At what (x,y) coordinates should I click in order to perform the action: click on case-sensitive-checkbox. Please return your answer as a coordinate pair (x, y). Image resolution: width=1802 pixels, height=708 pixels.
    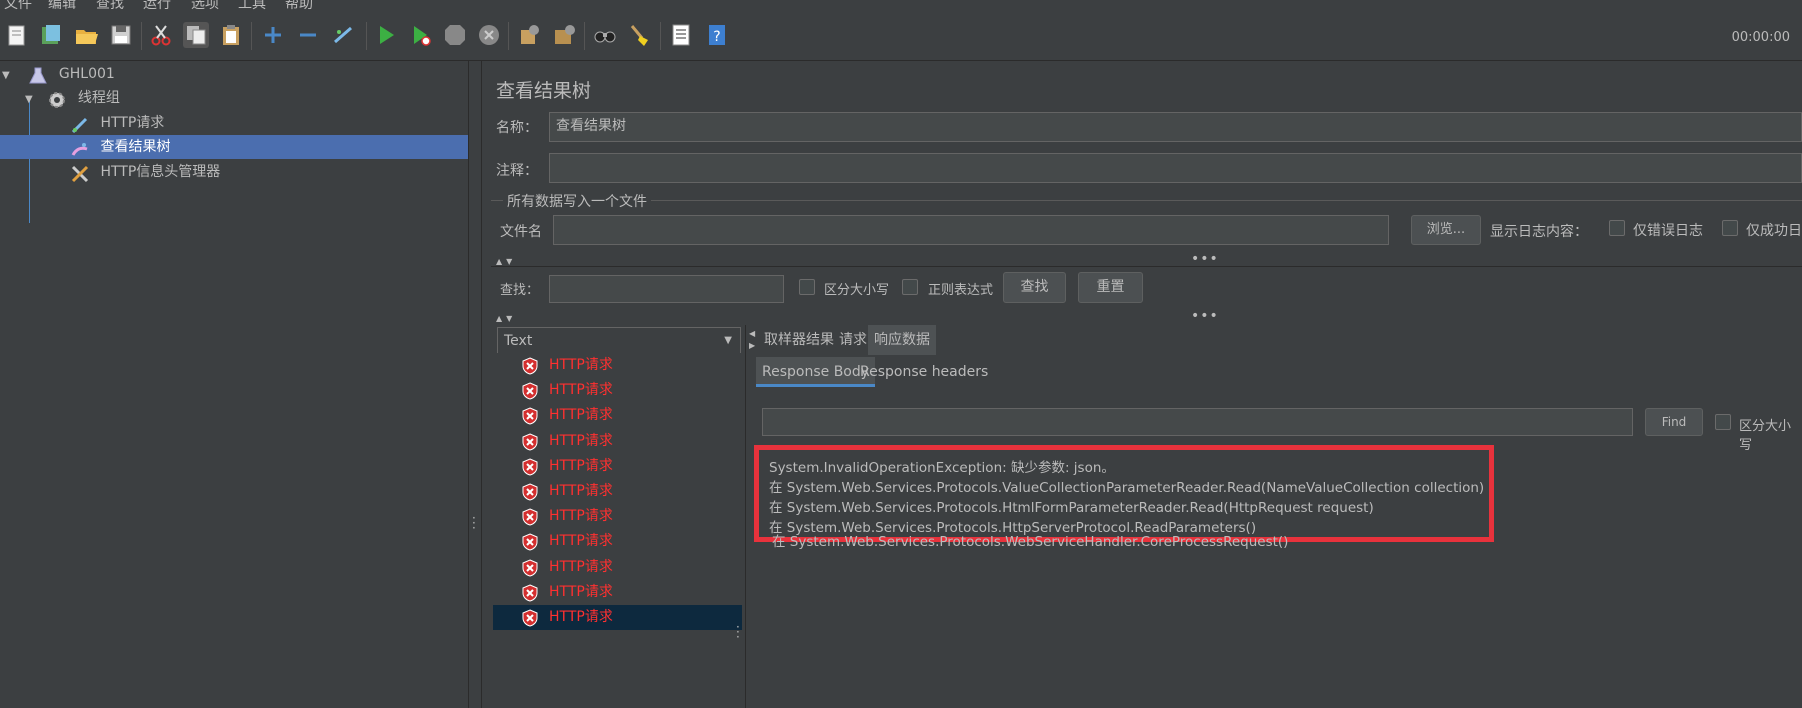
    Looking at the image, I should click on (807, 287).